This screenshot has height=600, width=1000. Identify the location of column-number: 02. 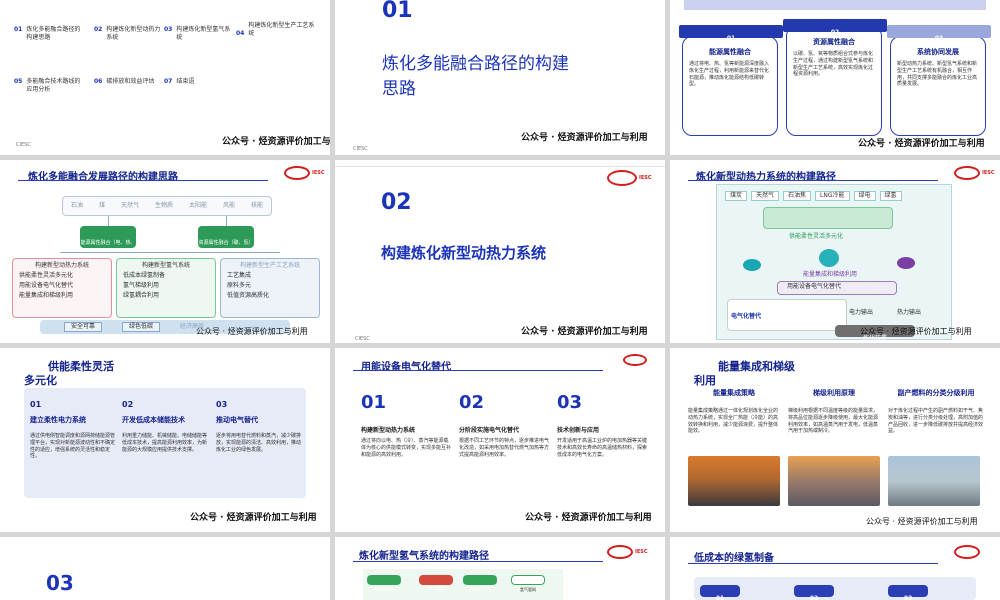
(128, 404).